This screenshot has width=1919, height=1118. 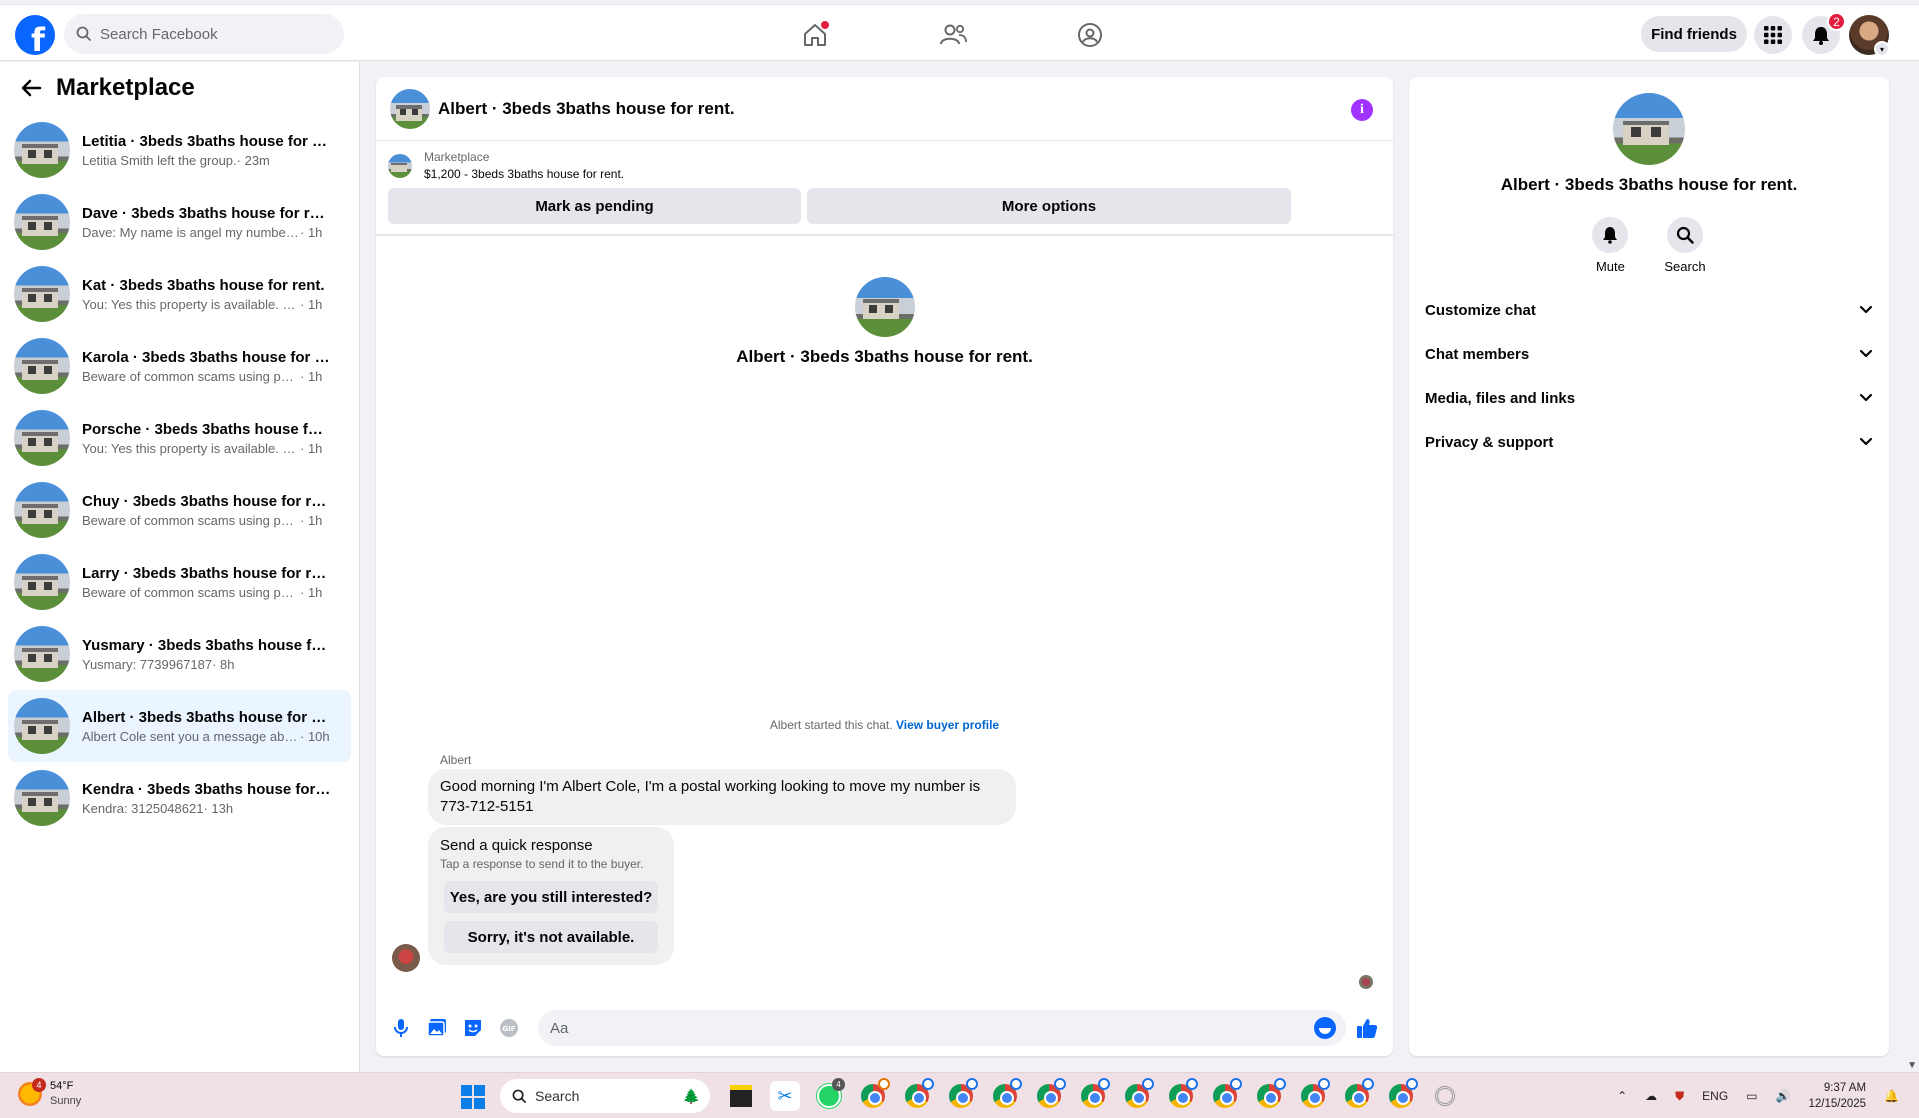 I want to click on details-section-item: Customize chat, so click(x=1649, y=310).